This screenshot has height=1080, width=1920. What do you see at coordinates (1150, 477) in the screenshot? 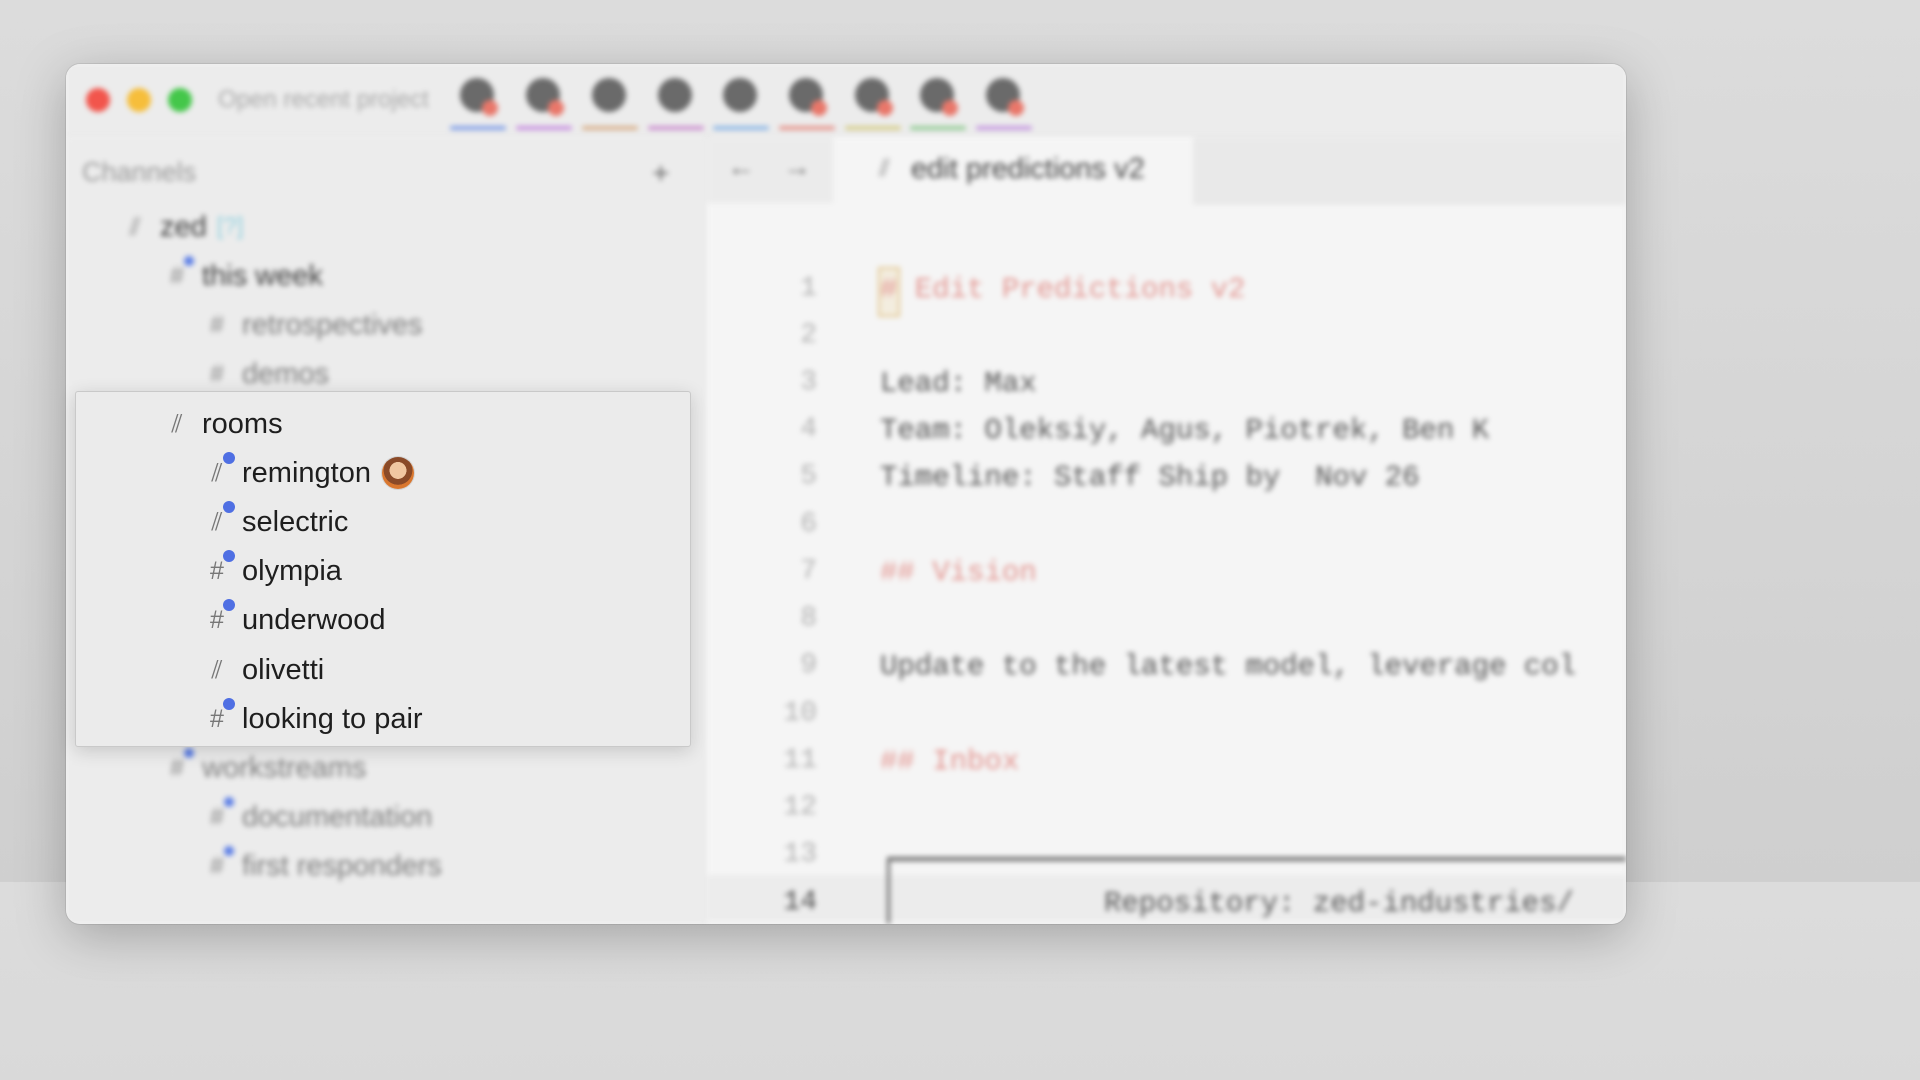
I see `code-line: Timeline: Staff Ship by Nov 26` at bounding box center [1150, 477].